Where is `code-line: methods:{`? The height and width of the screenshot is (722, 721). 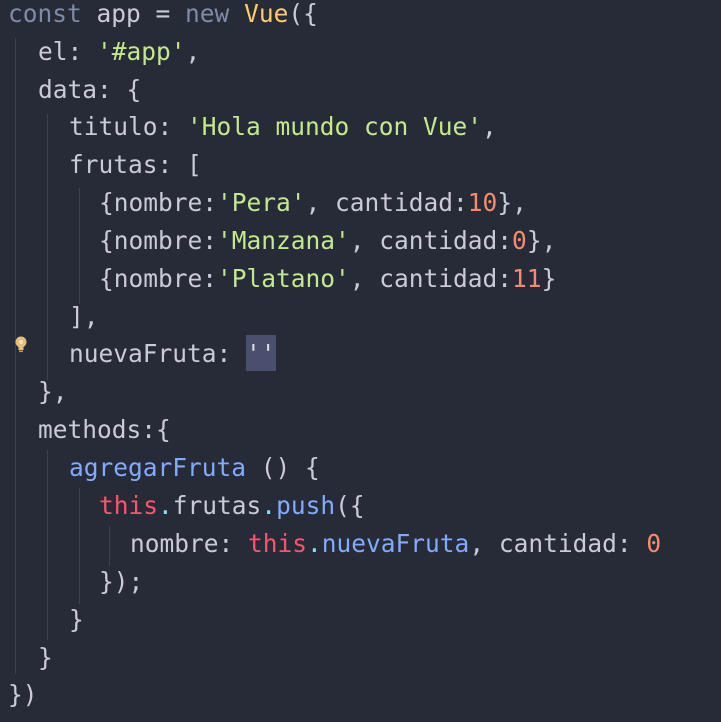 code-line: methods:{ is located at coordinates (104, 430).